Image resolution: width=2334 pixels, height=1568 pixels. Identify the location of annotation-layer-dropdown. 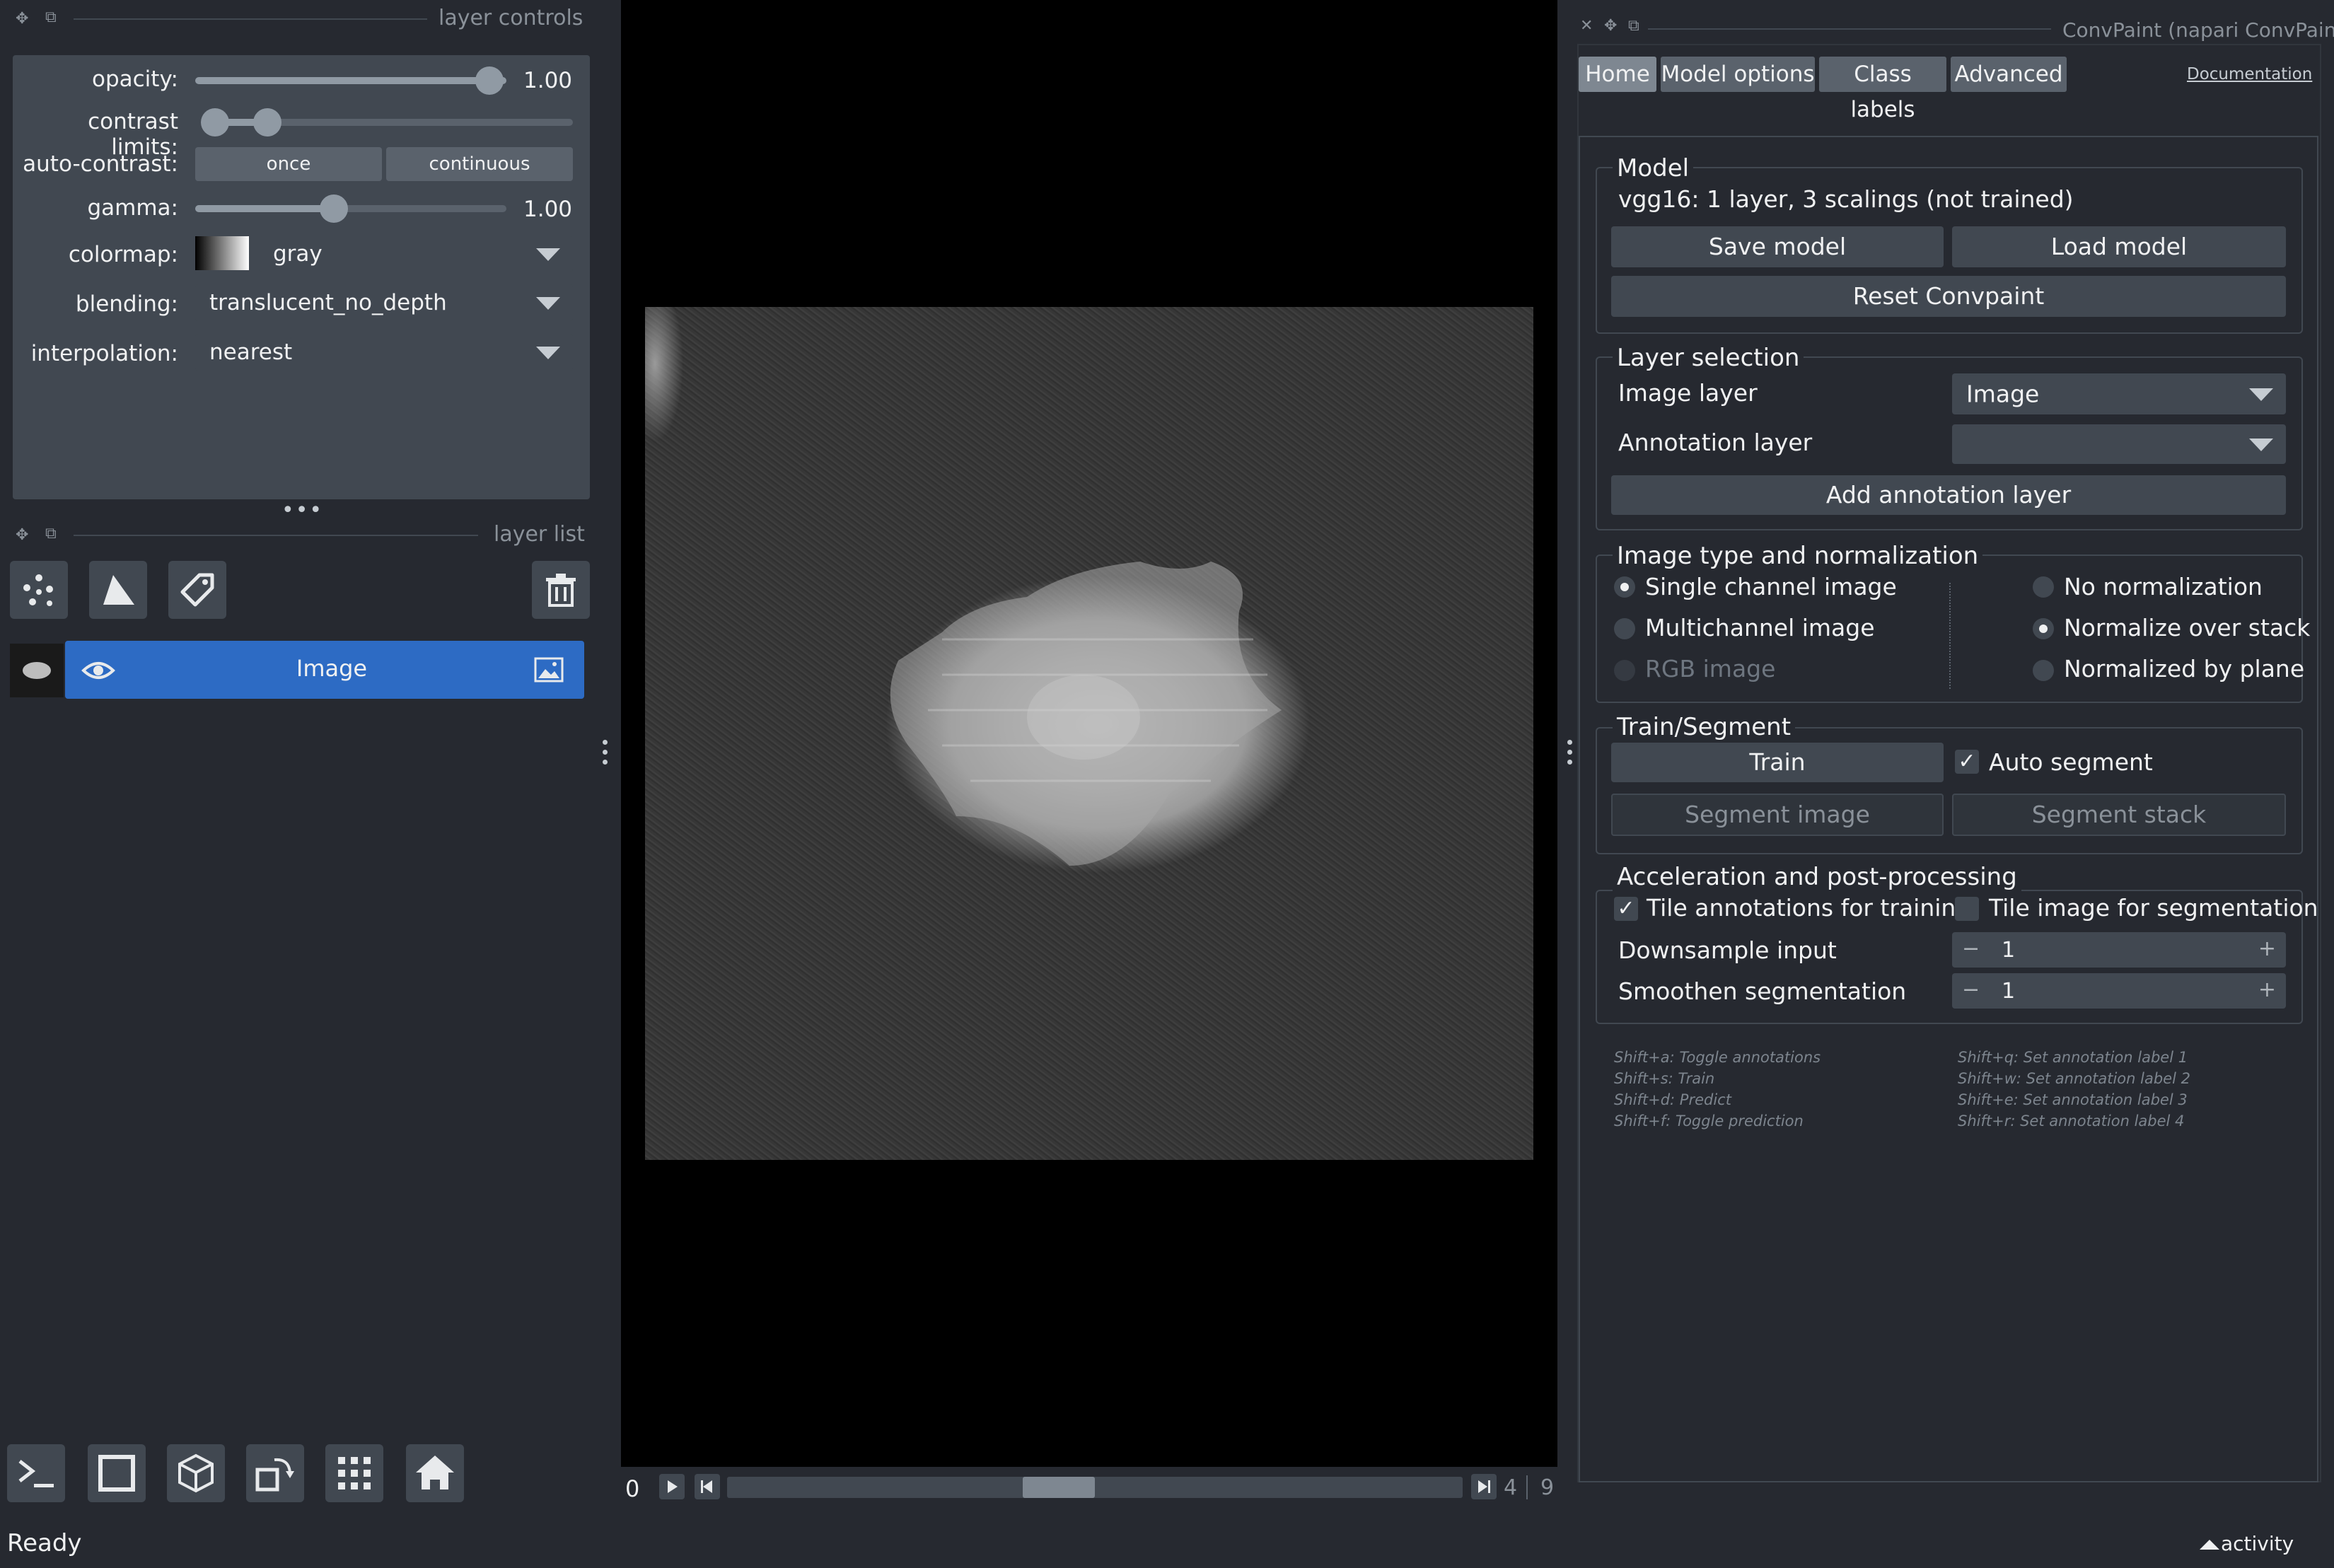
(2119, 444).